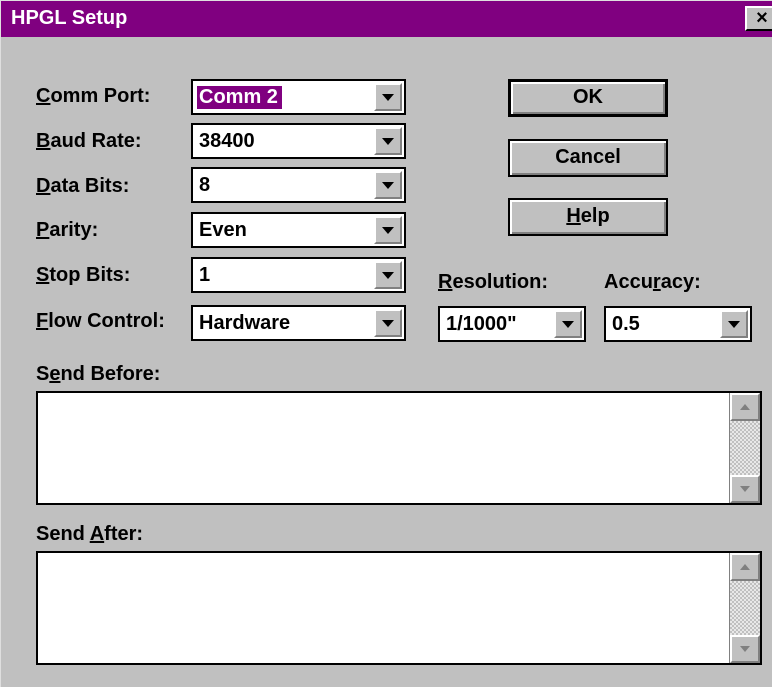 The image size is (772, 687). Describe the element at coordinates (98, 374) in the screenshot. I see `send-before-label: Send Before:` at that location.